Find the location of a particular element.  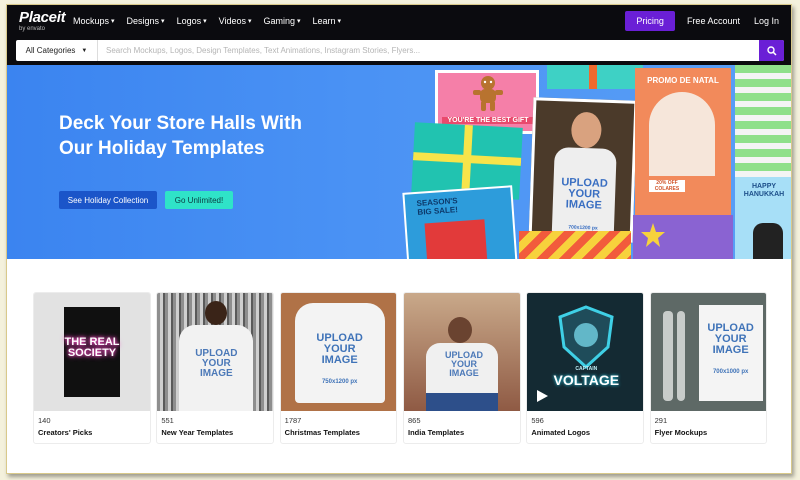

hero-tile-star is located at coordinates (683, 237).